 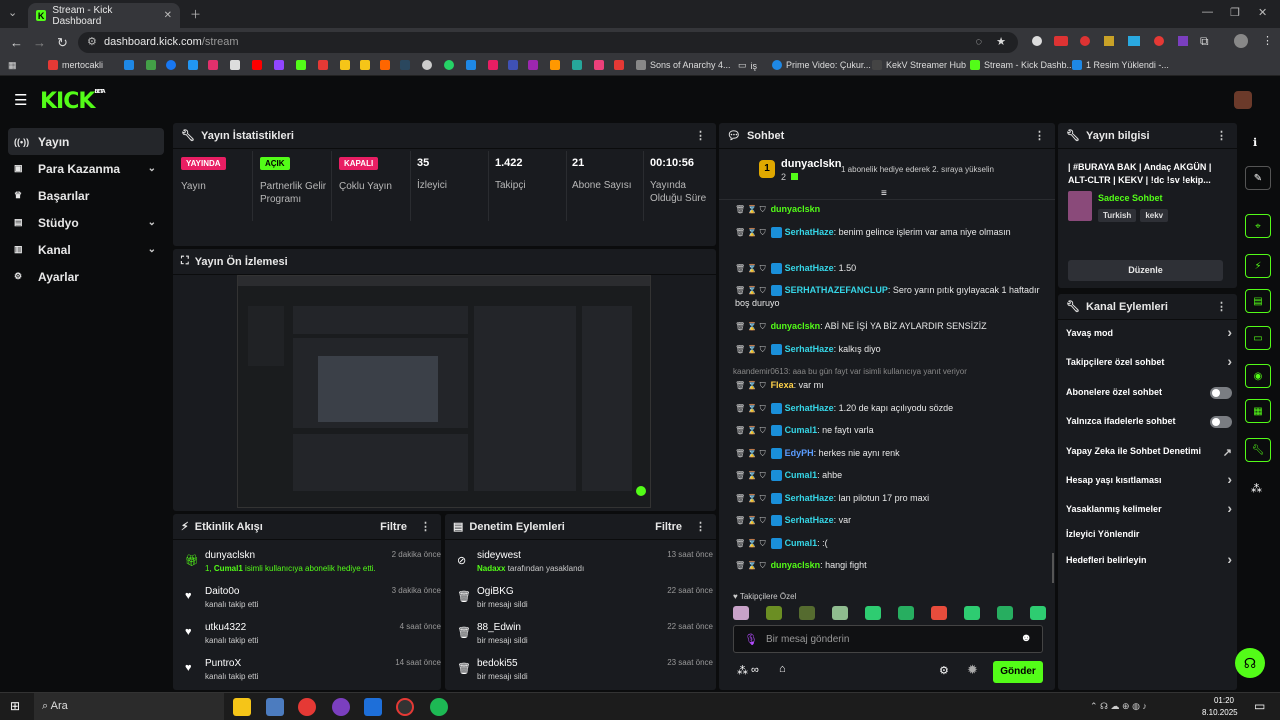 What do you see at coordinates (307, 707) in the screenshot?
I see `chrome-icon` at bounding box center [307, 707].